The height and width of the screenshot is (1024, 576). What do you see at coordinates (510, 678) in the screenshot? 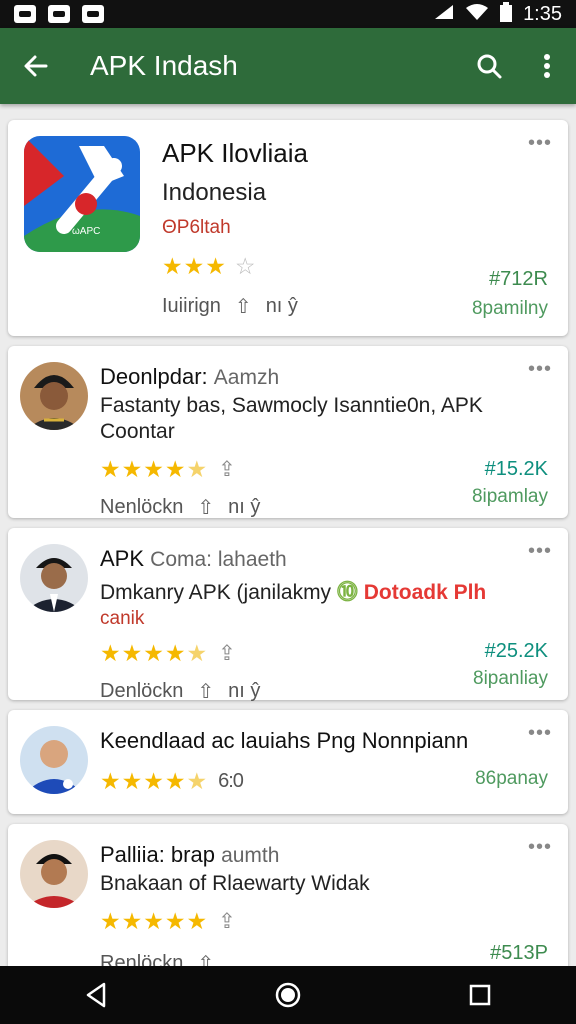
I see `price-sub: 8ipanliay` at bounding box center [510, 678].